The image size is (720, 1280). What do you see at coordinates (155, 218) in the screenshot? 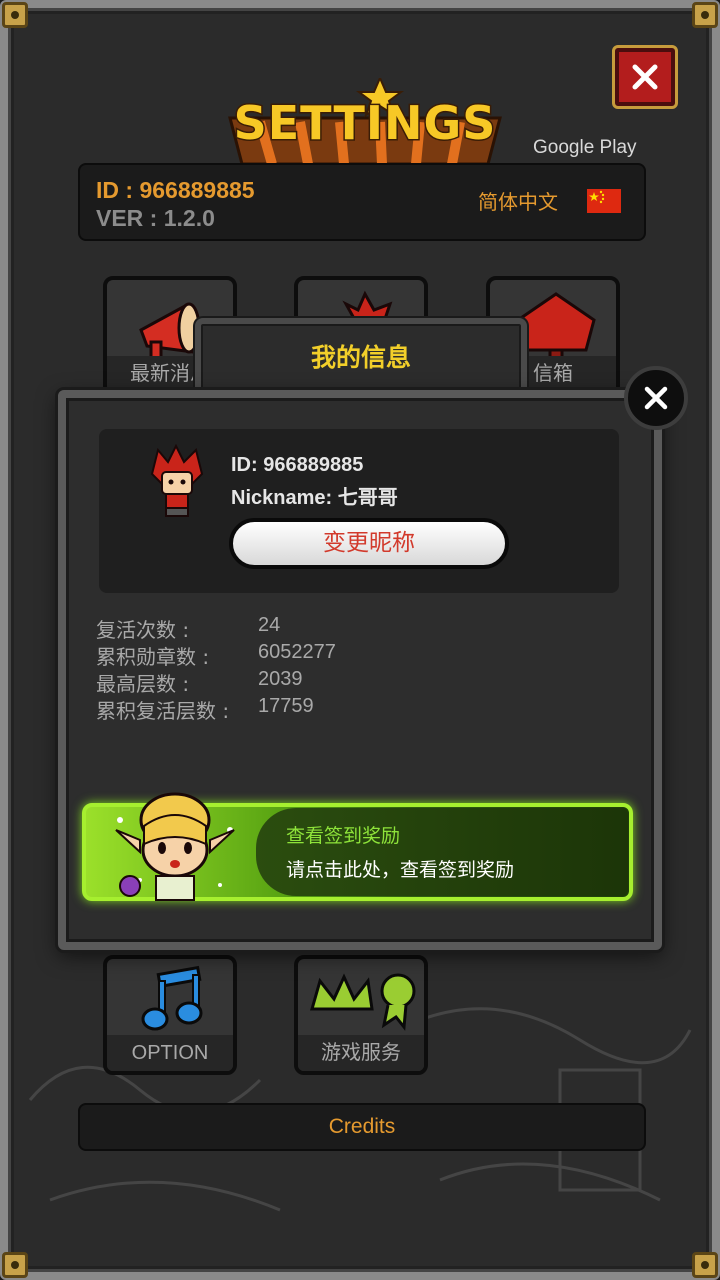
I see `version-label: VER : 1.2.0` at bounding box center [155, 218].